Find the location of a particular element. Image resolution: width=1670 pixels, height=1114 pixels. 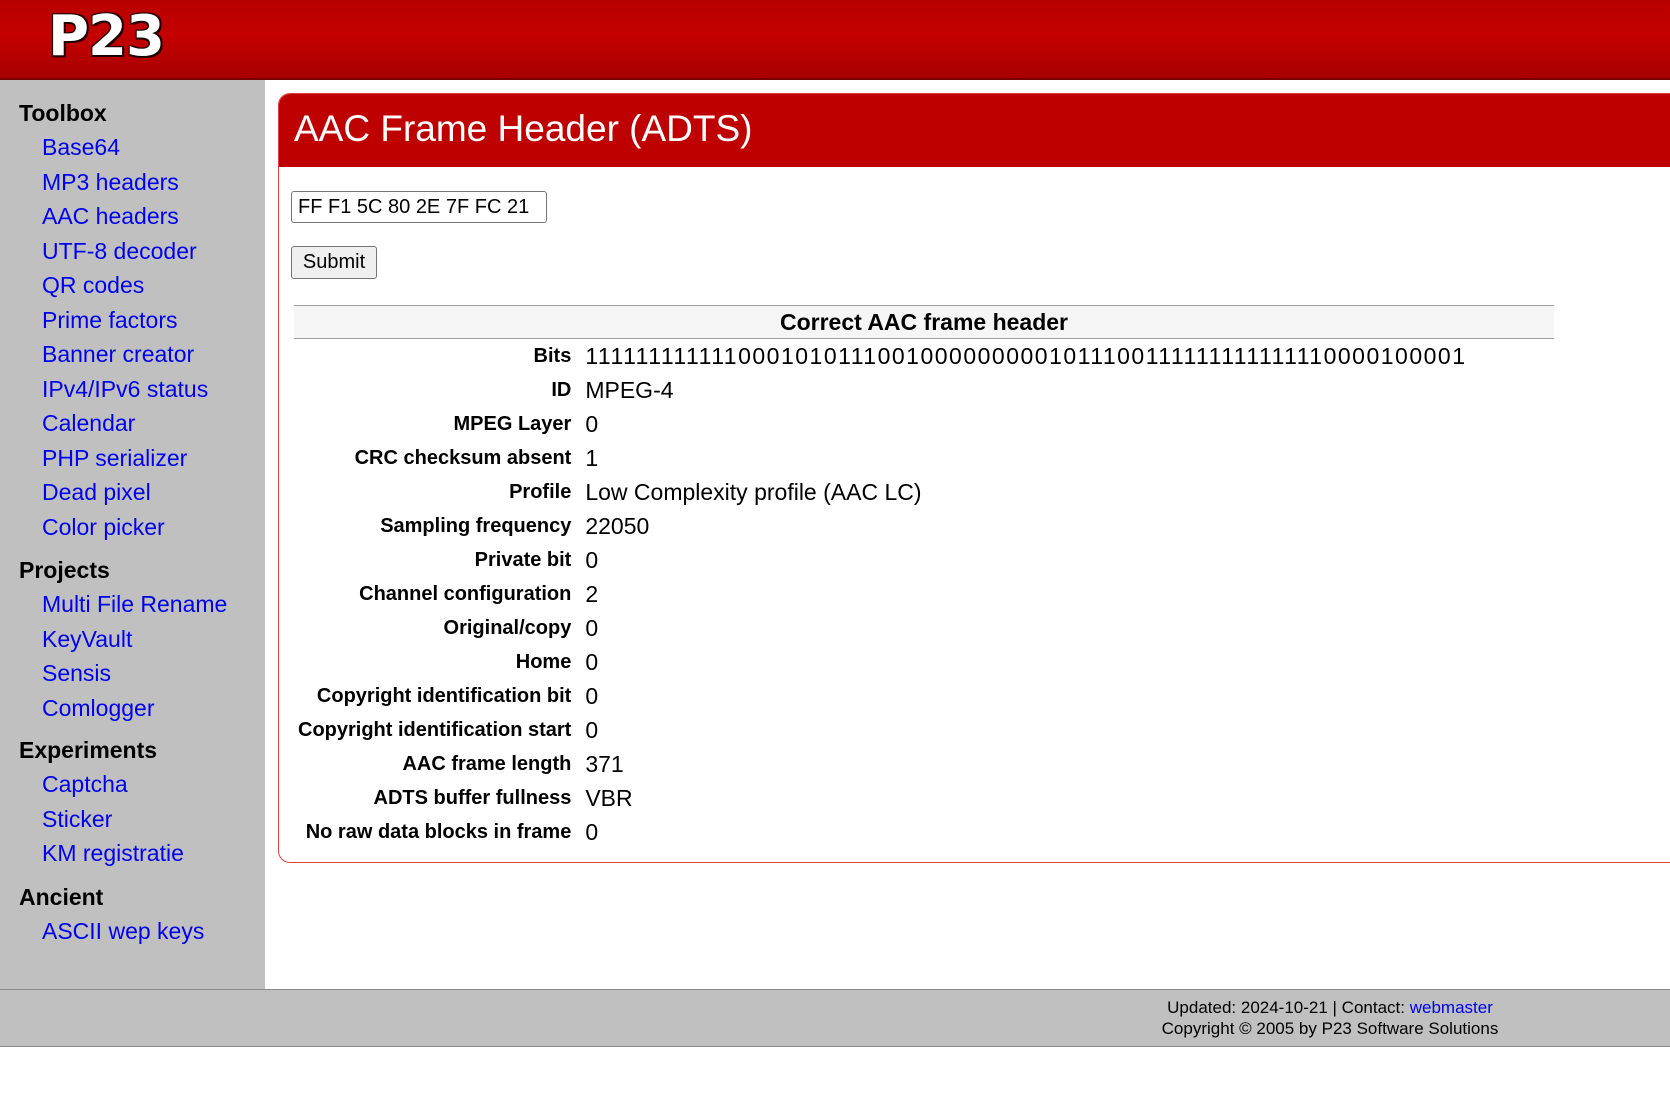

row-value: VBR is located at coordinates (609, 797).